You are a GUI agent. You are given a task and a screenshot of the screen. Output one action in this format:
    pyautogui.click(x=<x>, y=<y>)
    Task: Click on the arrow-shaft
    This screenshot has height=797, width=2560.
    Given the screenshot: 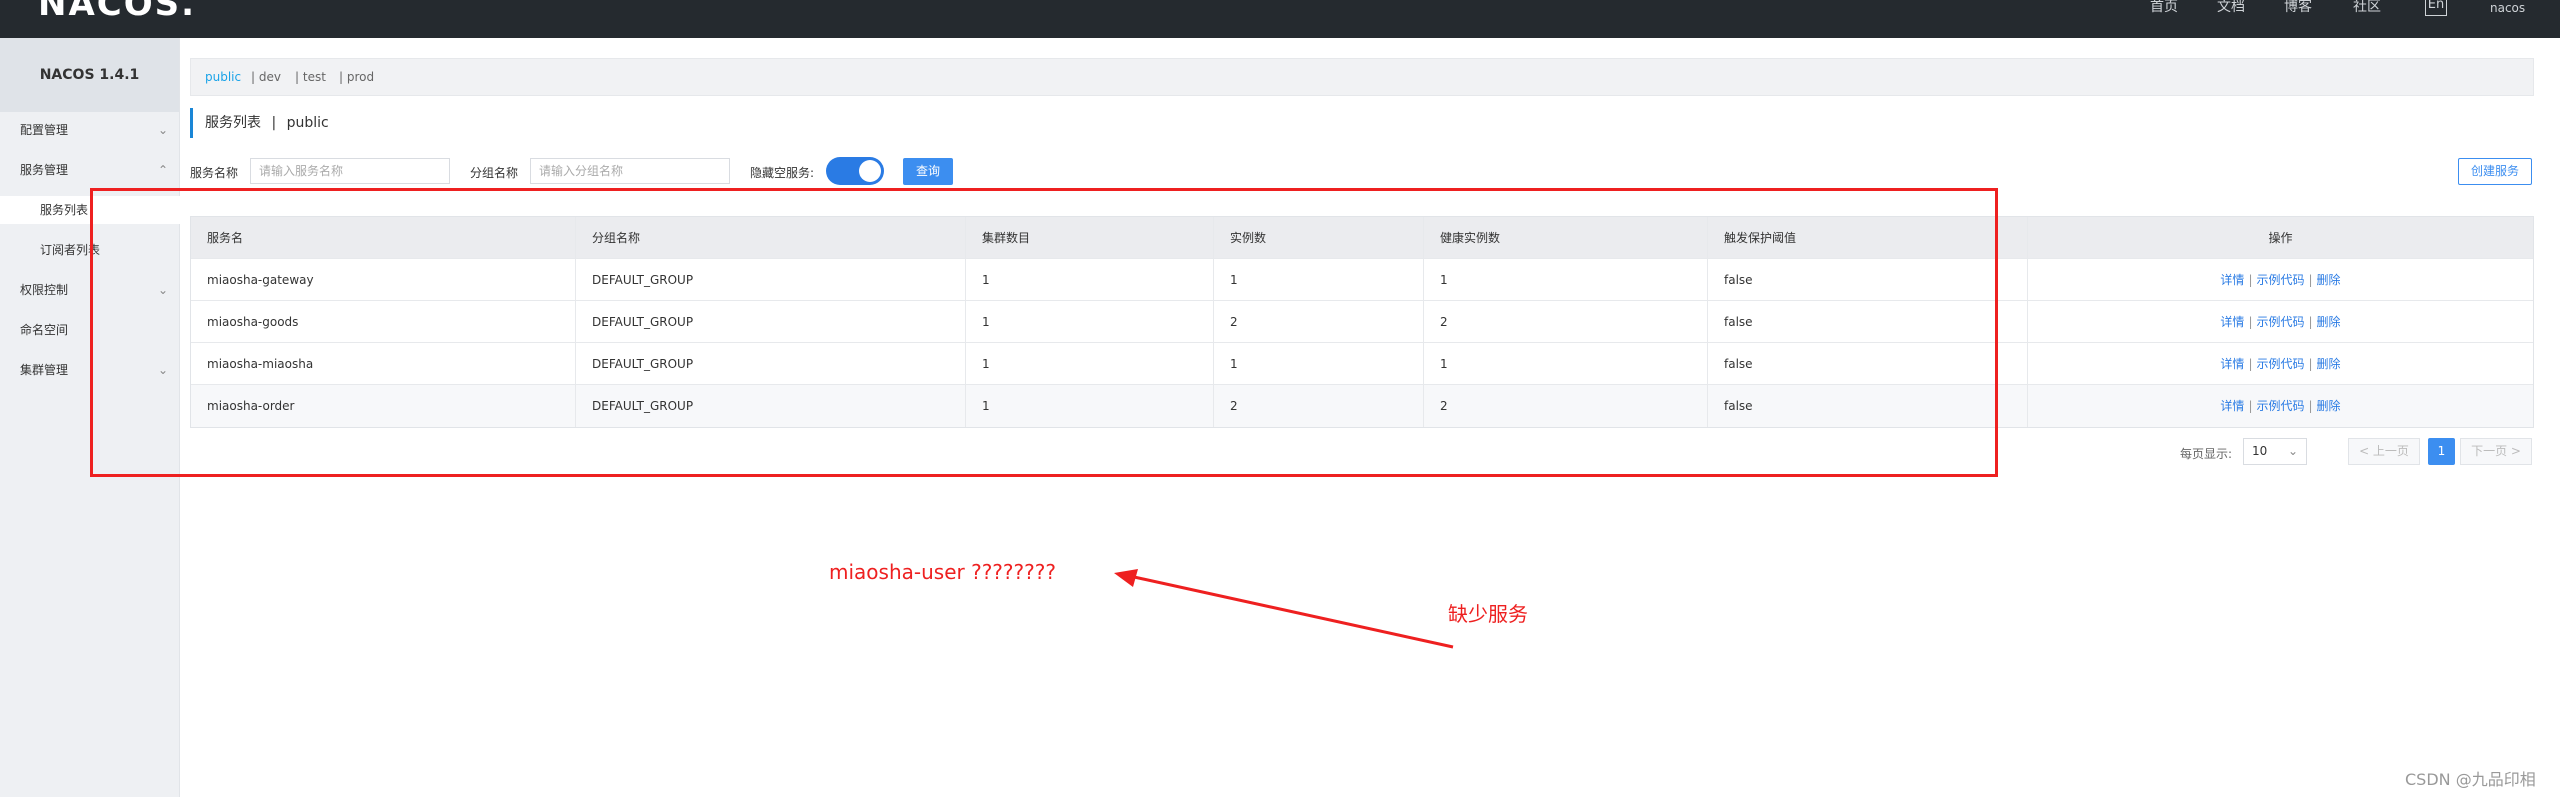 What is the action you would take?
    pyautogui.click(x=1289, y=611)
    